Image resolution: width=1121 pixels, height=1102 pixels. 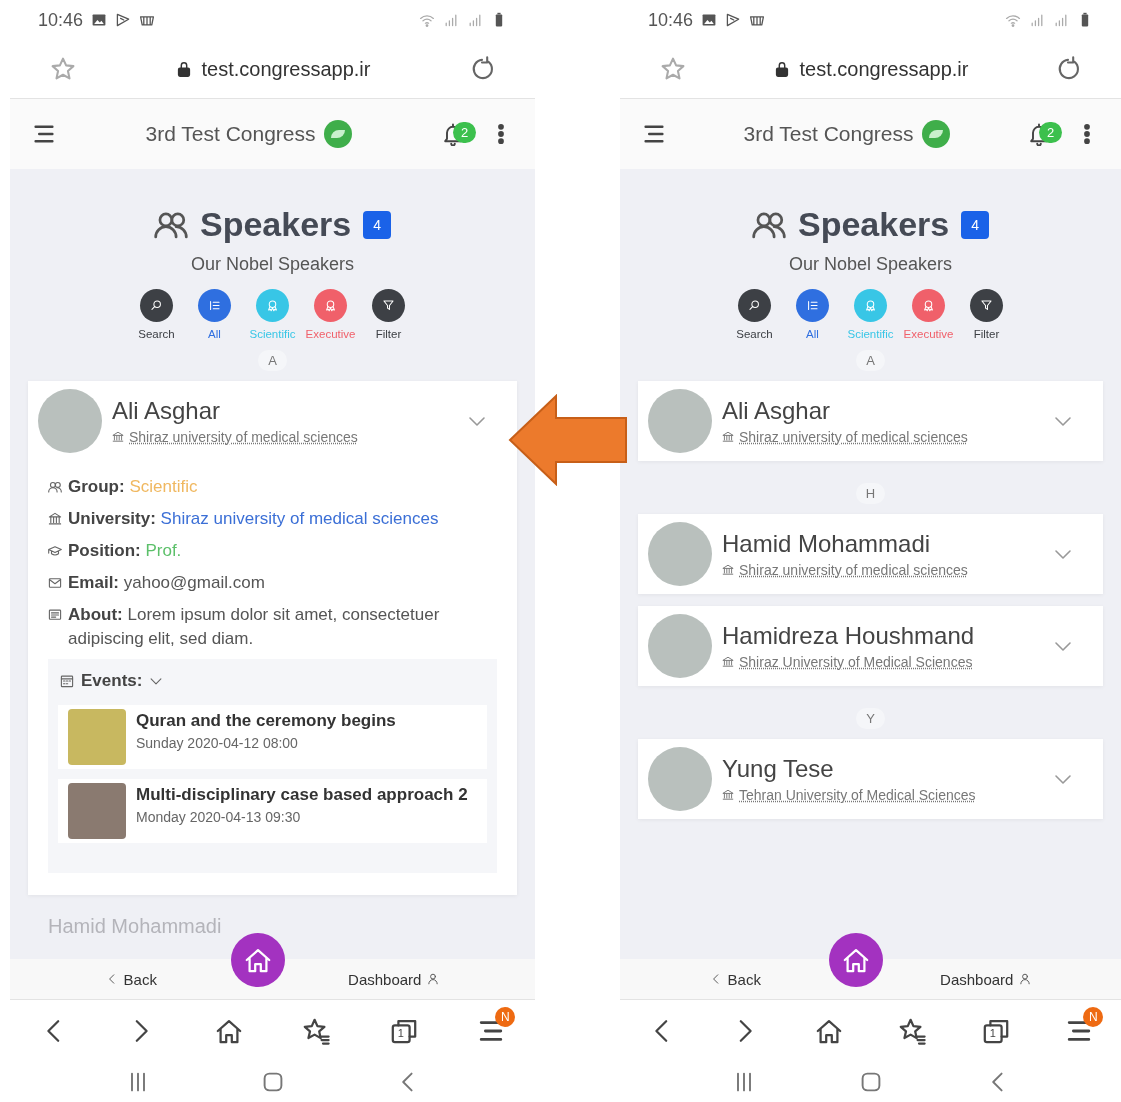 What do you see at coordinates (55, 551) in the screenshot?
I see `graduation-cap-icon` at bounding box center [55, 551].